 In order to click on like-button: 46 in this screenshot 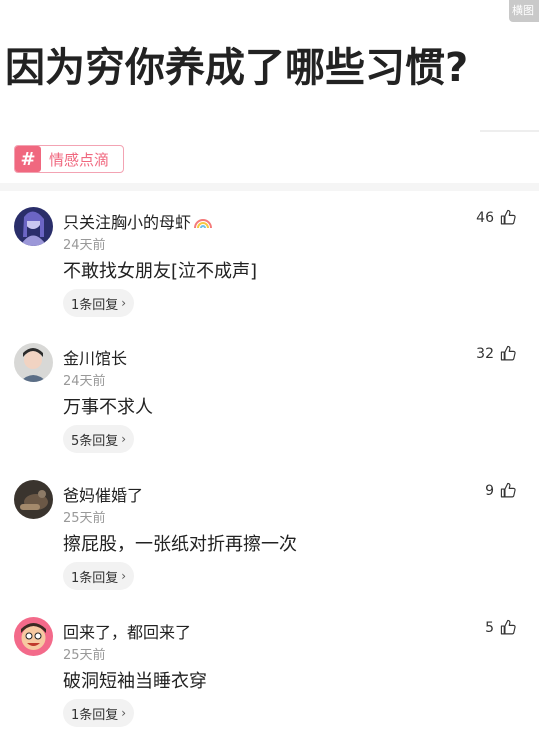, I will do `click(496, 217)`.